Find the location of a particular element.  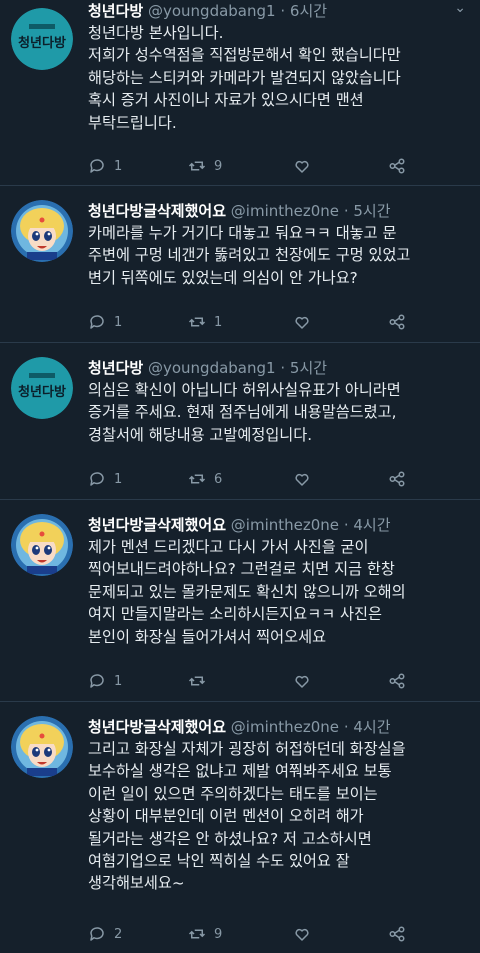

retweet-count: 6 is located at coordinates (218, 479).